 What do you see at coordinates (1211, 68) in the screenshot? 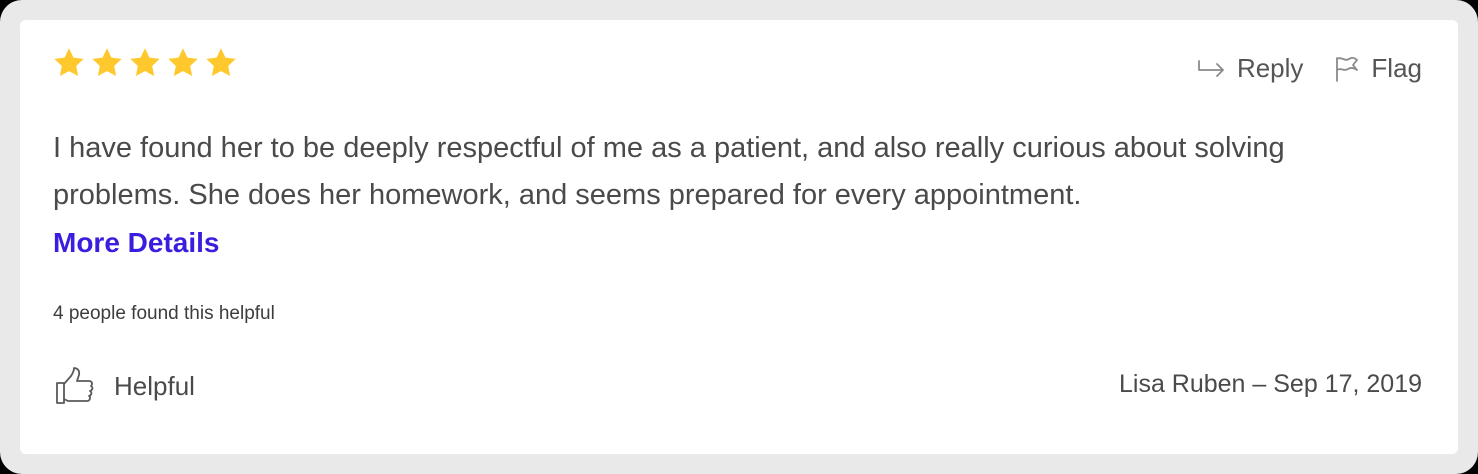
I see `reply-arrow-icon` at bounding box center [1211, 68].